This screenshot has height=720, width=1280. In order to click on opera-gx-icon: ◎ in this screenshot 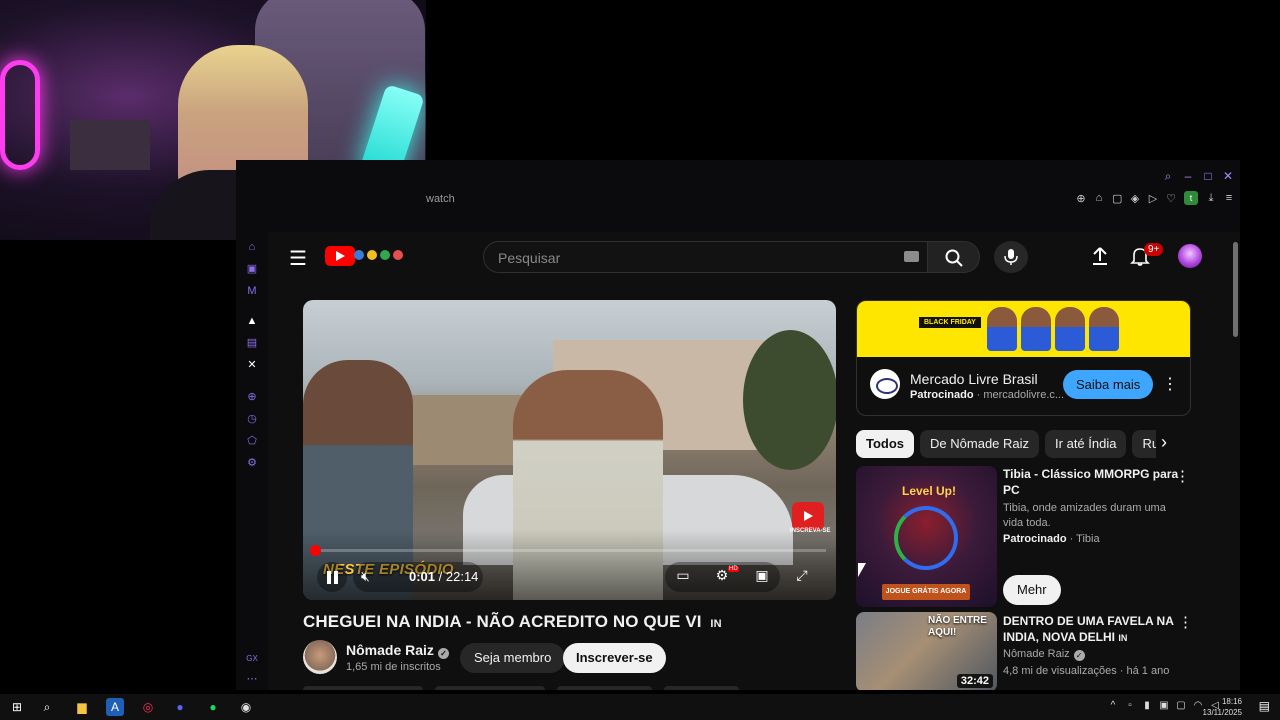, I will do `click(148, 707)`.